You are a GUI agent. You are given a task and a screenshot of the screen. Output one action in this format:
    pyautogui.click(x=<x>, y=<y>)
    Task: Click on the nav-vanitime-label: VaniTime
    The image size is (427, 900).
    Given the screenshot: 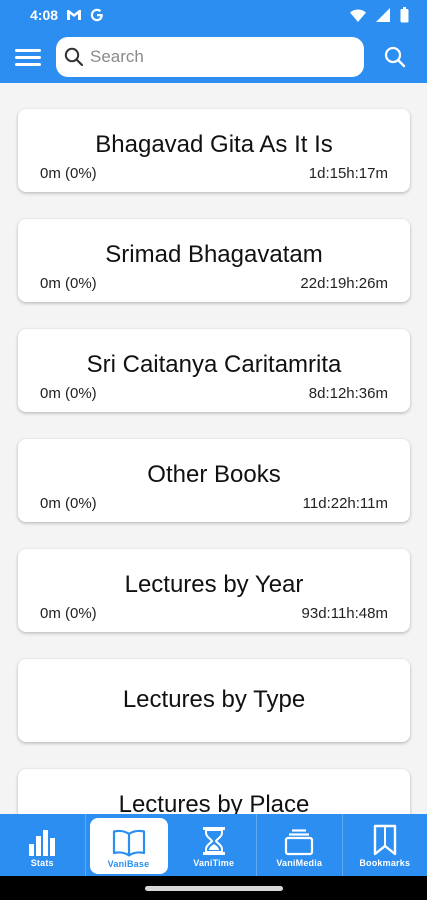 What is the action you would take?
    pyautogui.click(x=214, y=863)
    